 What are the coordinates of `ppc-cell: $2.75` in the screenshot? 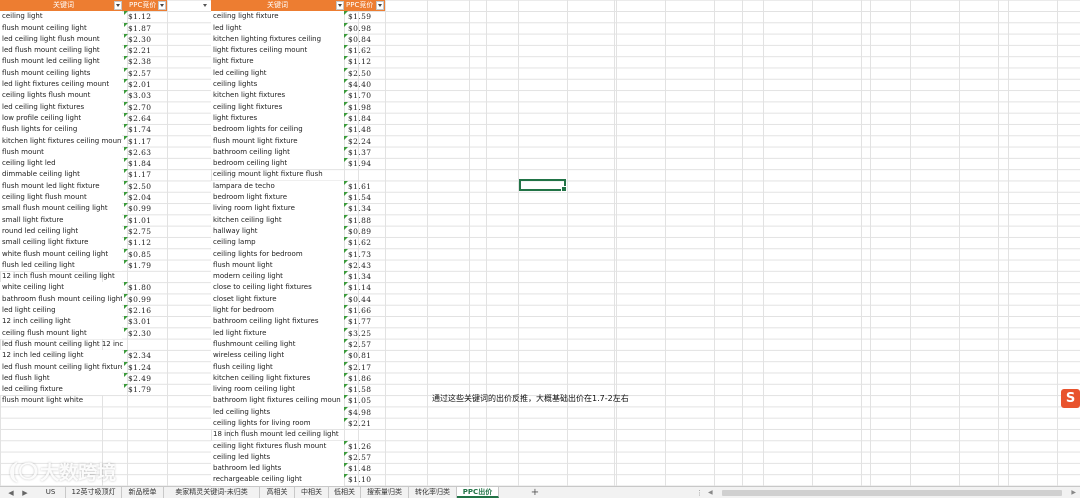 It's located at (145, 231).